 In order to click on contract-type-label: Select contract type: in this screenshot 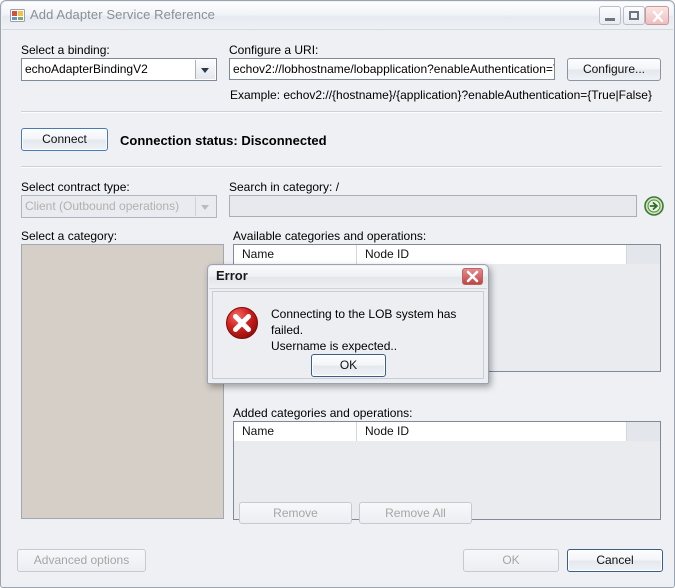, I will do `click(75, 187)`.